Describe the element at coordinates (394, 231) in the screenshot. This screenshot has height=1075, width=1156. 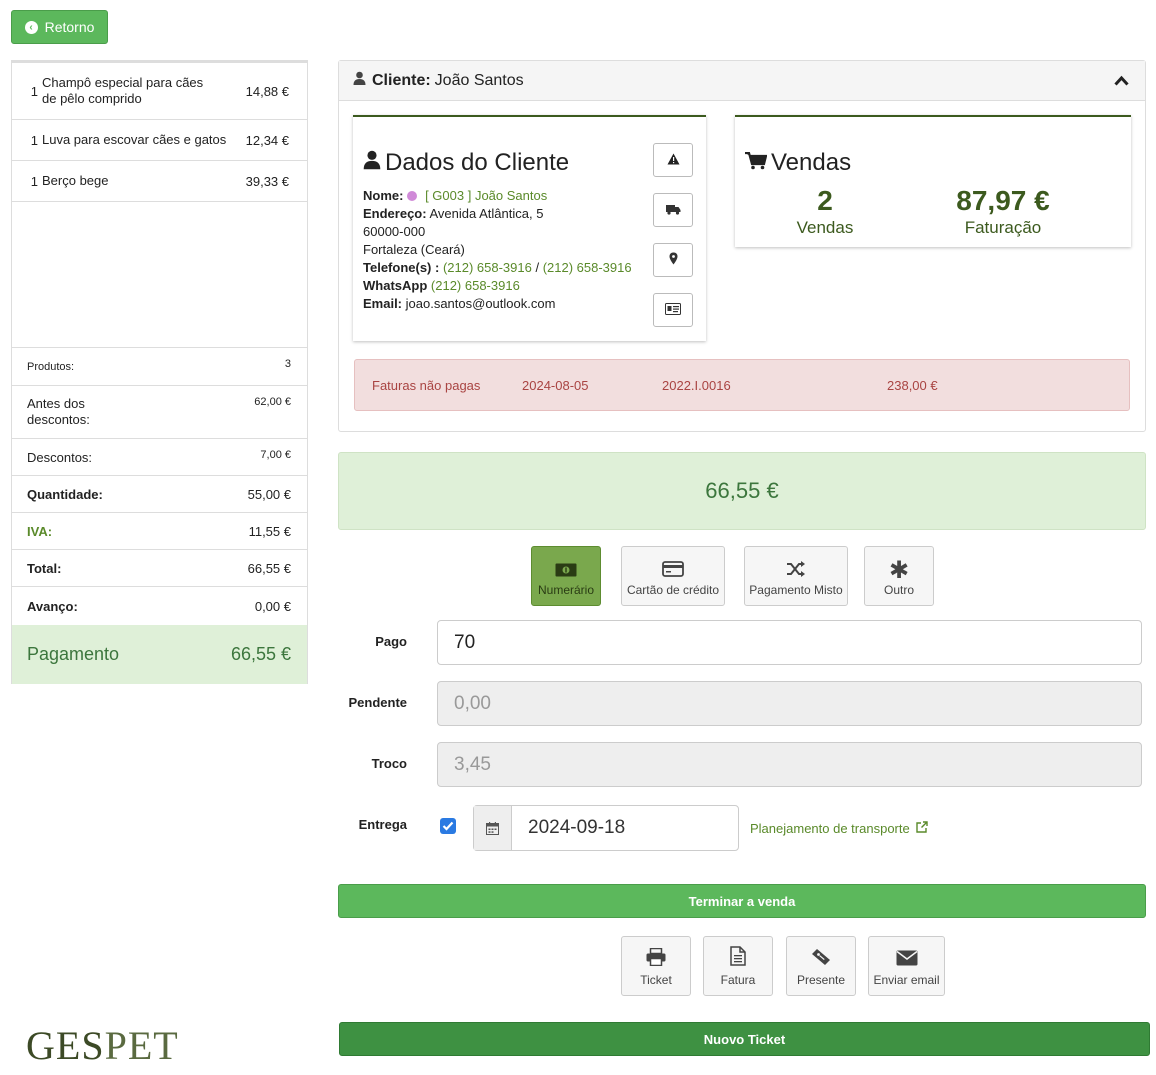
I see `endereco-line2: 60000-000` at that location.